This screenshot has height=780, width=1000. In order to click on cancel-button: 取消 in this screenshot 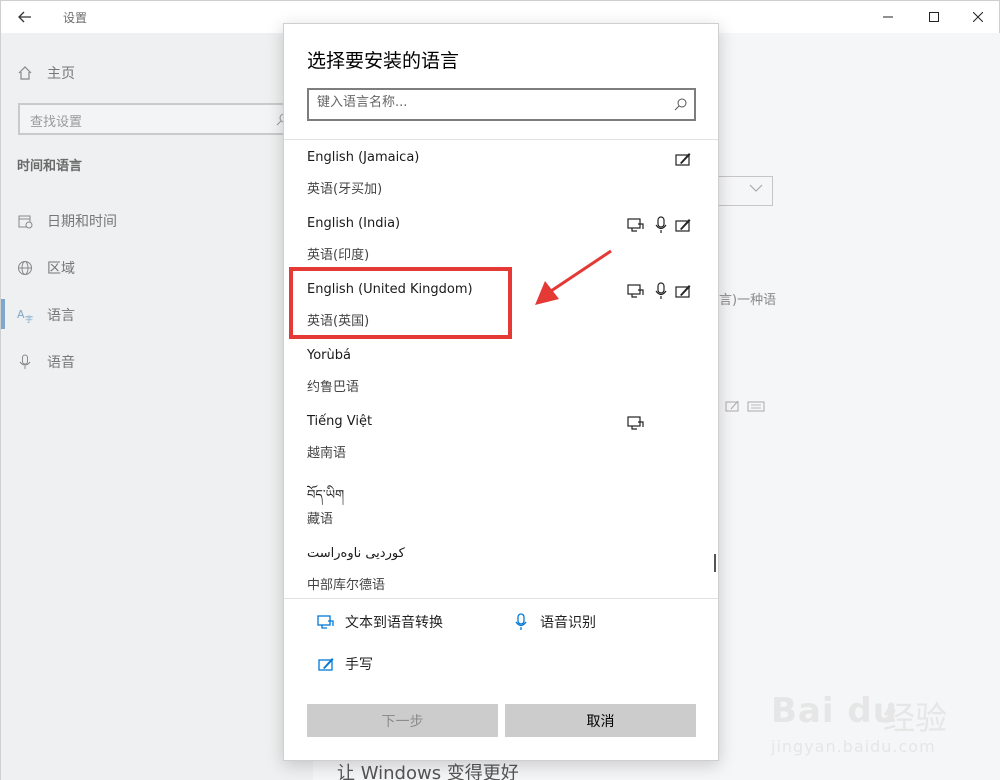, I will do `click(600, 720)`.